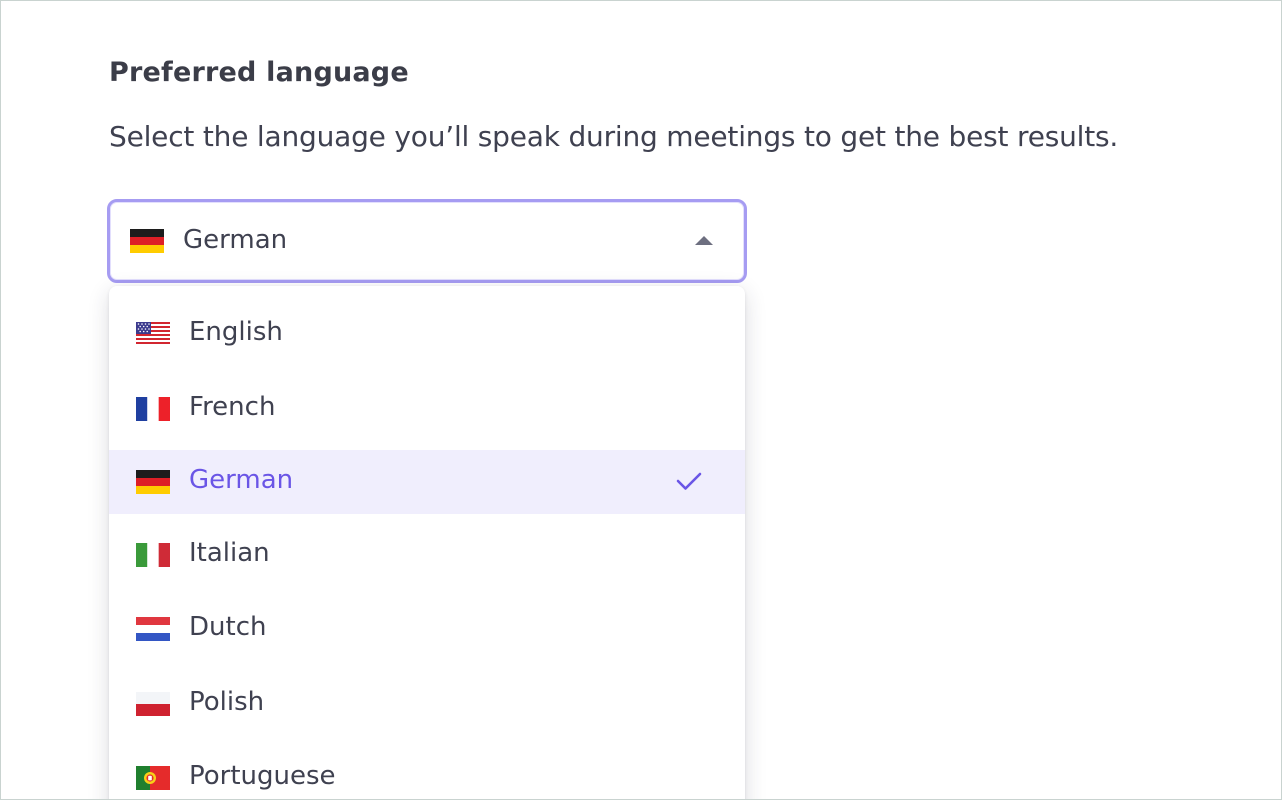  Describe the element at coordinates (259, 72) in the screenshot. I see `section-title: Preferred language` at that location.